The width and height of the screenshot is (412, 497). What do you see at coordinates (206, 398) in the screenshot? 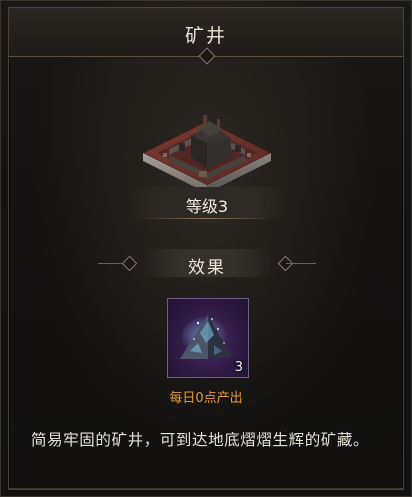
I see `item-output-caption: 每日0点产出` at bounding box center [206, 398].